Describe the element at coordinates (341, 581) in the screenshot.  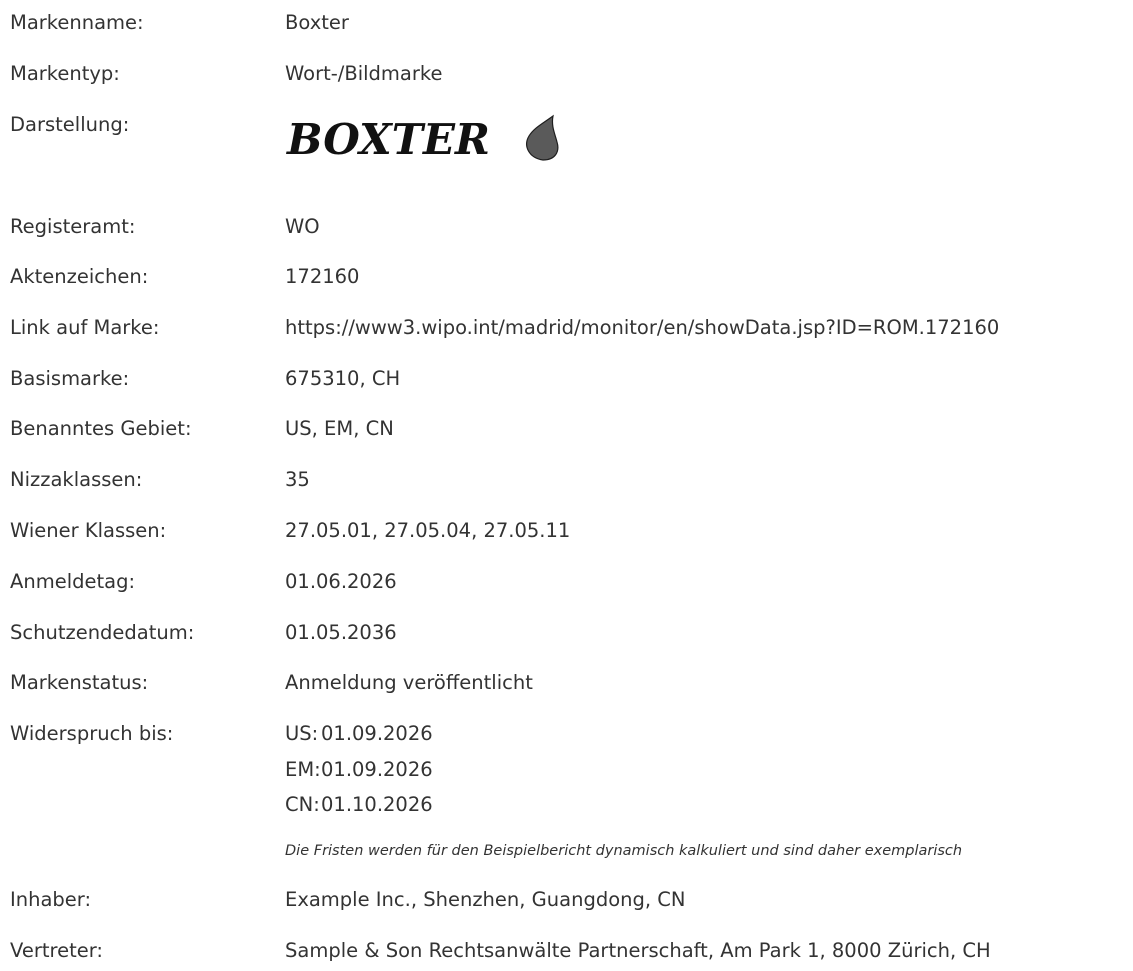
I see `field-value: 01.06.2026` at that location.